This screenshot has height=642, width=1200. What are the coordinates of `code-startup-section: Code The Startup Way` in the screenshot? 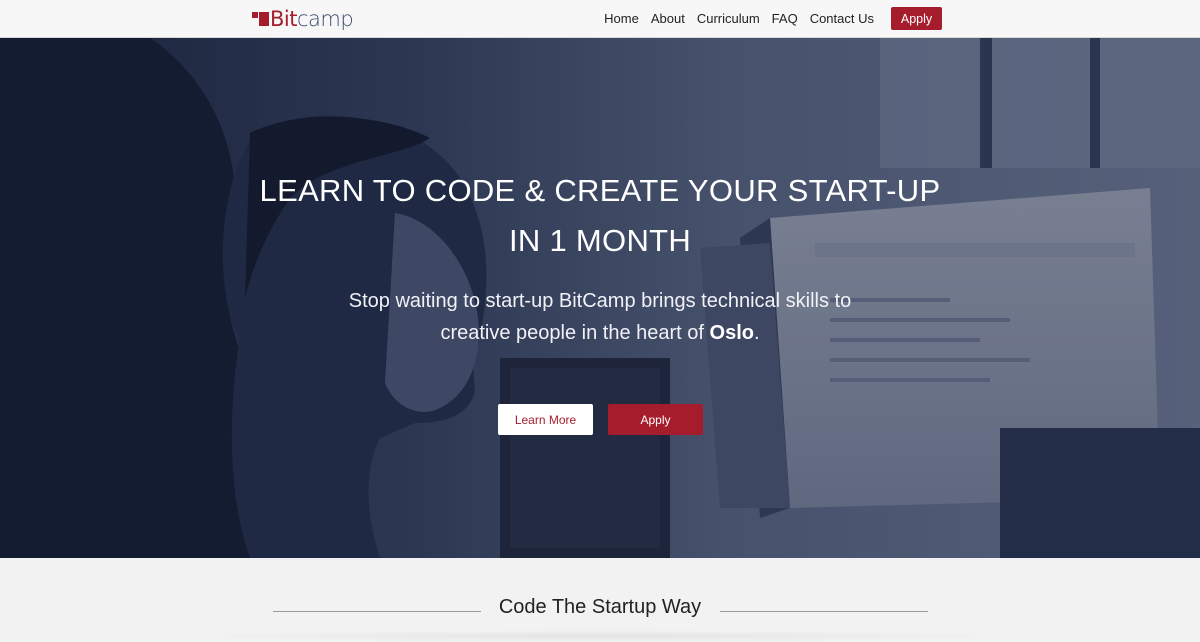 It's located at (600, 600).